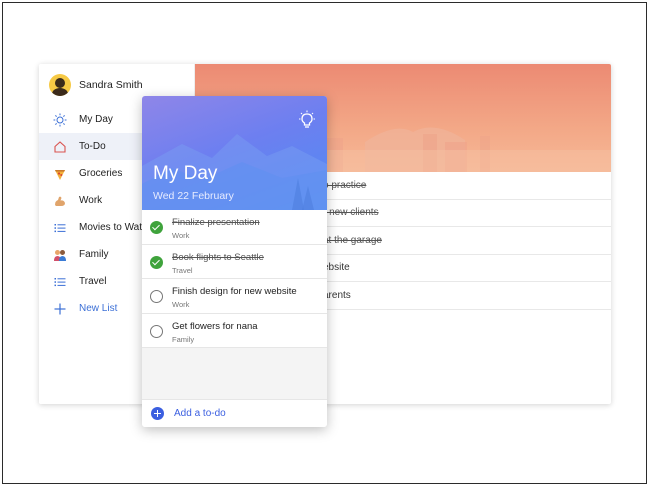 The image size is (650, 487). I want to click on sidebar-item-label: Work, so click(91, 200).